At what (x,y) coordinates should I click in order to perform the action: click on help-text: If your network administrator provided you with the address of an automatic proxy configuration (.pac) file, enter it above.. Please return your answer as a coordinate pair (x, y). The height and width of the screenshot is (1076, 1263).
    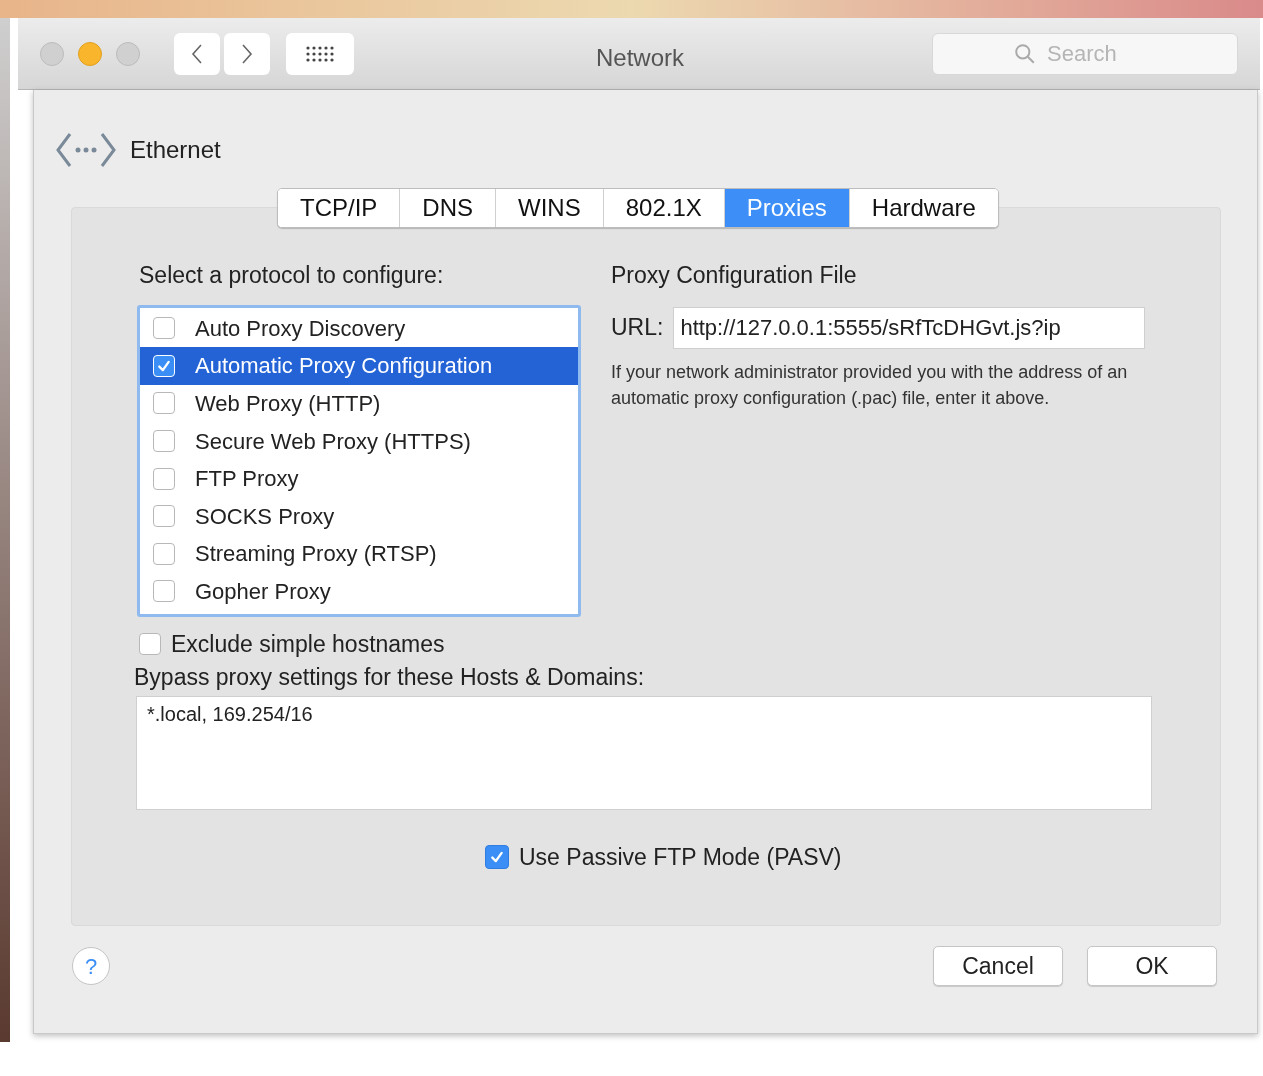
    Looking at the image, I should click on (870, 385).